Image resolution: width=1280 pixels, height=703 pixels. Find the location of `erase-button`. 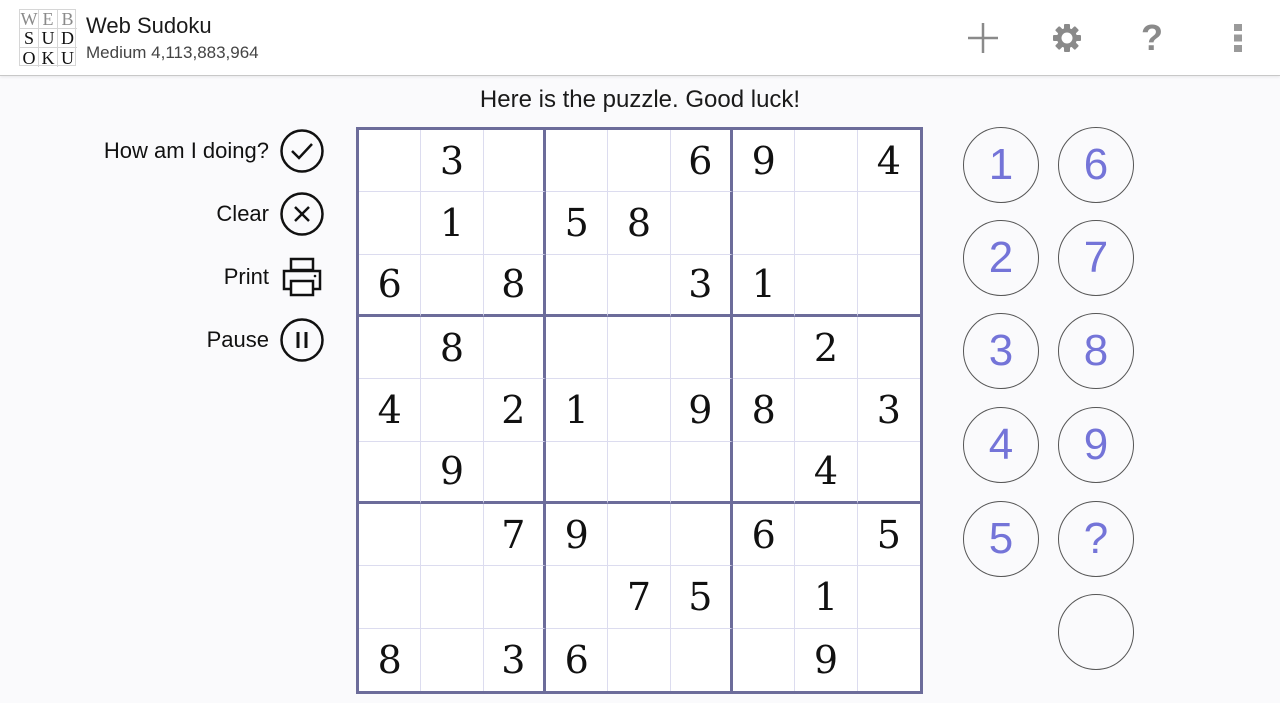

erase-button is located at coordinates (1096, 632).